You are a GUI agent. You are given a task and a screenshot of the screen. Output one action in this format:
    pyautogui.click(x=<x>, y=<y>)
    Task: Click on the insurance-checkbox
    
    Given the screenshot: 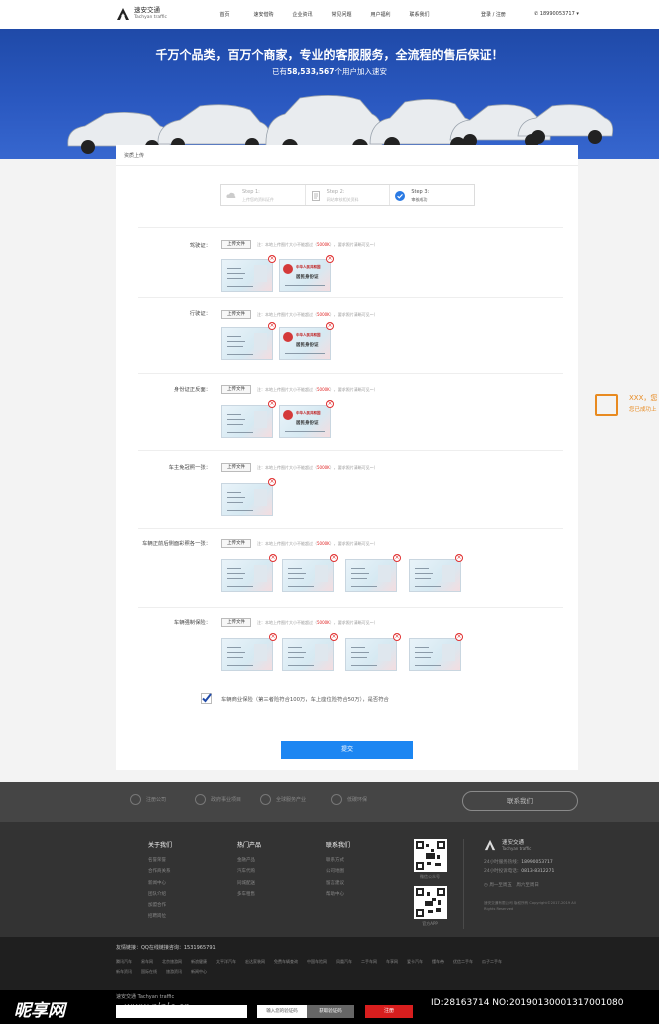 What is the action you would take?
    pyautogui.click(x=206, y=698)
    